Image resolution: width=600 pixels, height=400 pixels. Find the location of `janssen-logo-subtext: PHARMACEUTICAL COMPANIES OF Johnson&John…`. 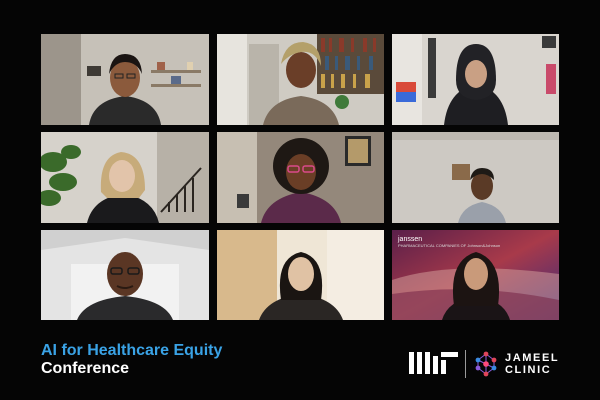

janssen-logo-subtext: PHARMACEUTICAL COMPANIES OF Johnson&John… is located at coordinates (449, 245).